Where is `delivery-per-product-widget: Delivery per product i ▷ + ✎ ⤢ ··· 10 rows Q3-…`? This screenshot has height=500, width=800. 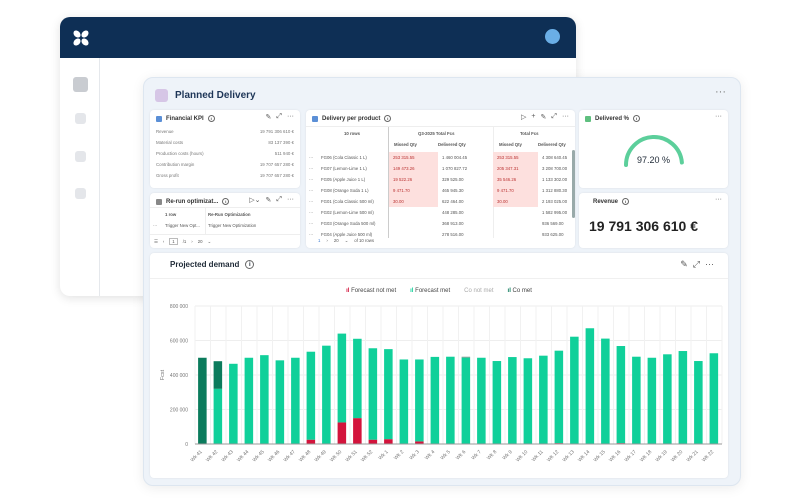
delivery-per-product-widget: Delivery per product i ▷ + ✎ ⤢ ··· 10 rows Q3-… is located at coordinates (440, 179).